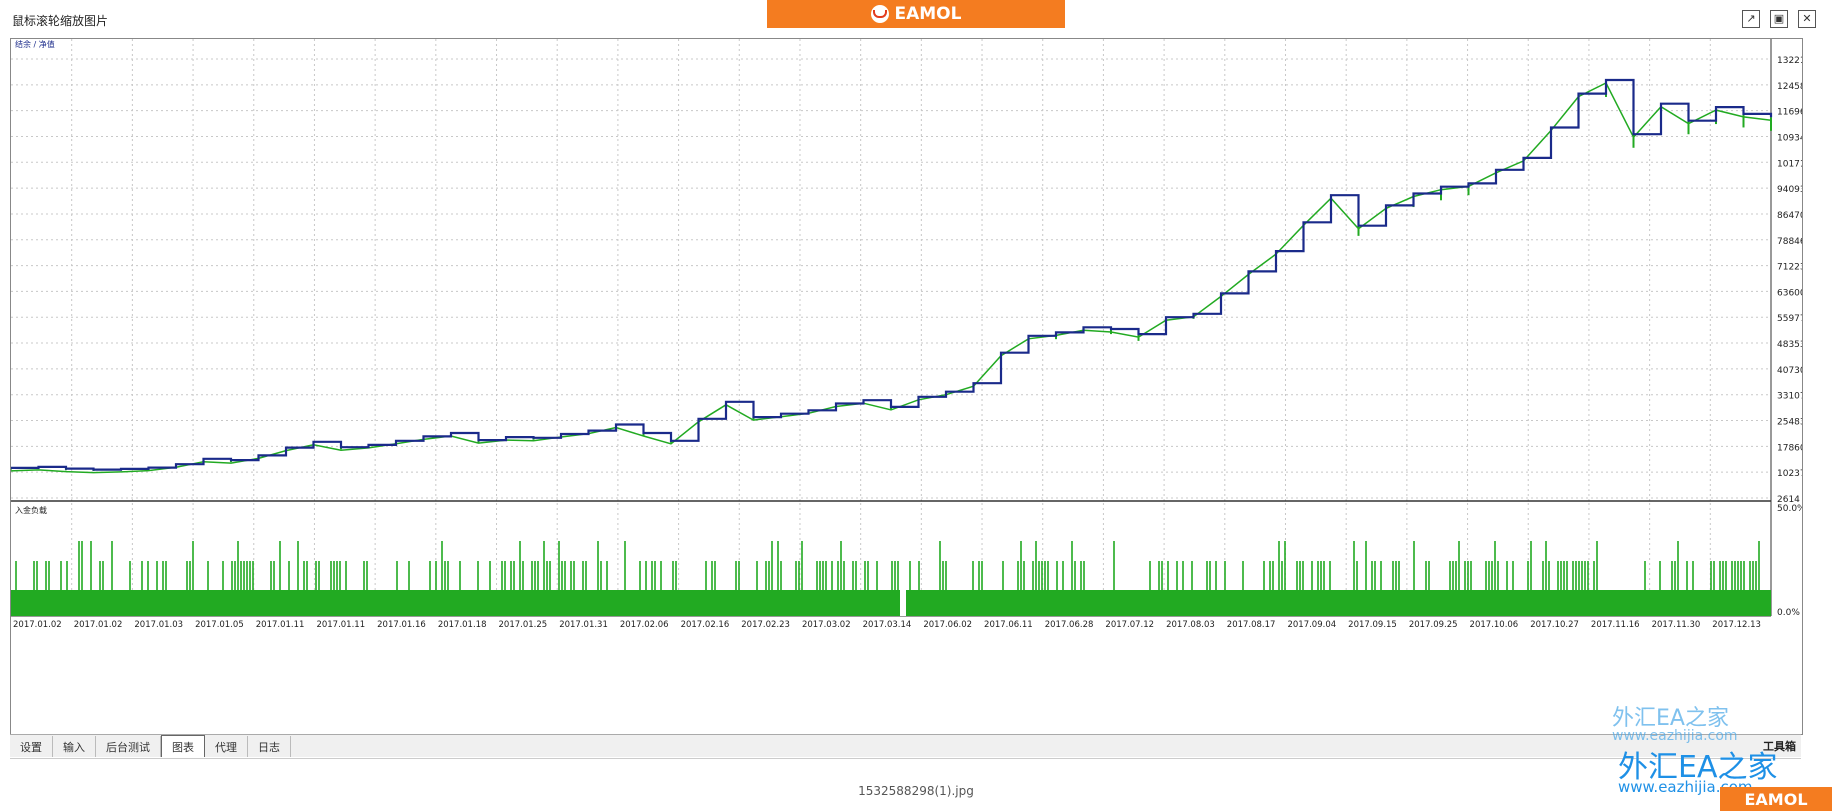 This screenshot has width=1832, height=811. What do you see at coordinates (887, 625) in the screenshot?
I see `x-tick-label: 2017.03.14` at bounding box center [887, 625].